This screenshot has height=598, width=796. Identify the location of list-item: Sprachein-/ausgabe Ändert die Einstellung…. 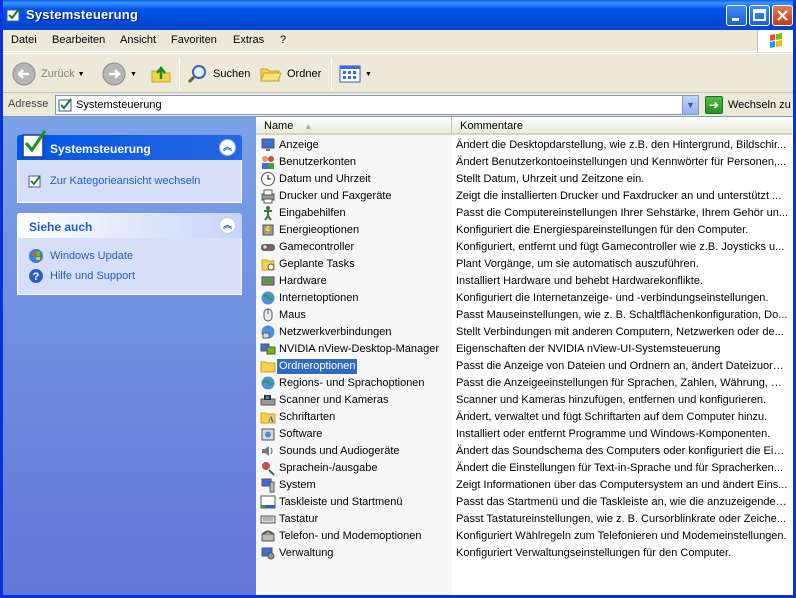
(524, 468).